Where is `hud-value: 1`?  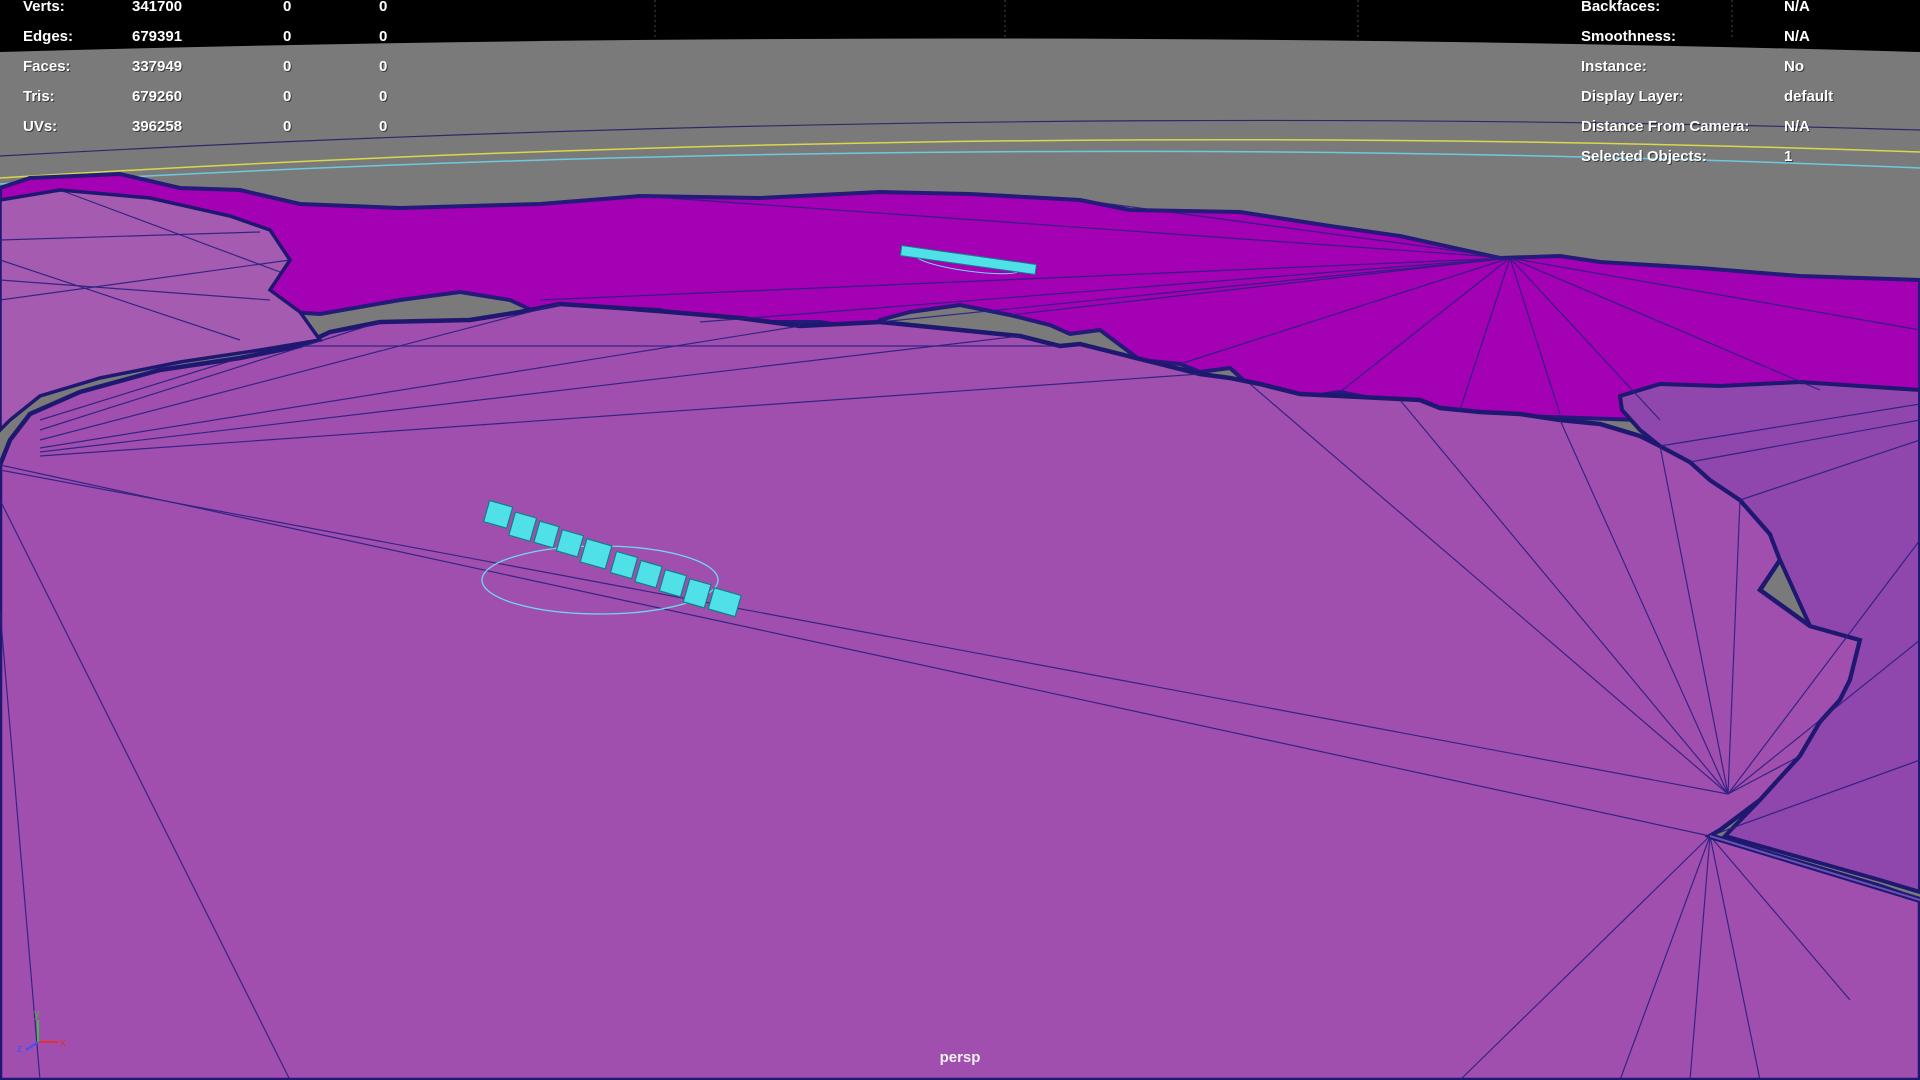 hud-value: 1 is located at coordinates (1788, 156).